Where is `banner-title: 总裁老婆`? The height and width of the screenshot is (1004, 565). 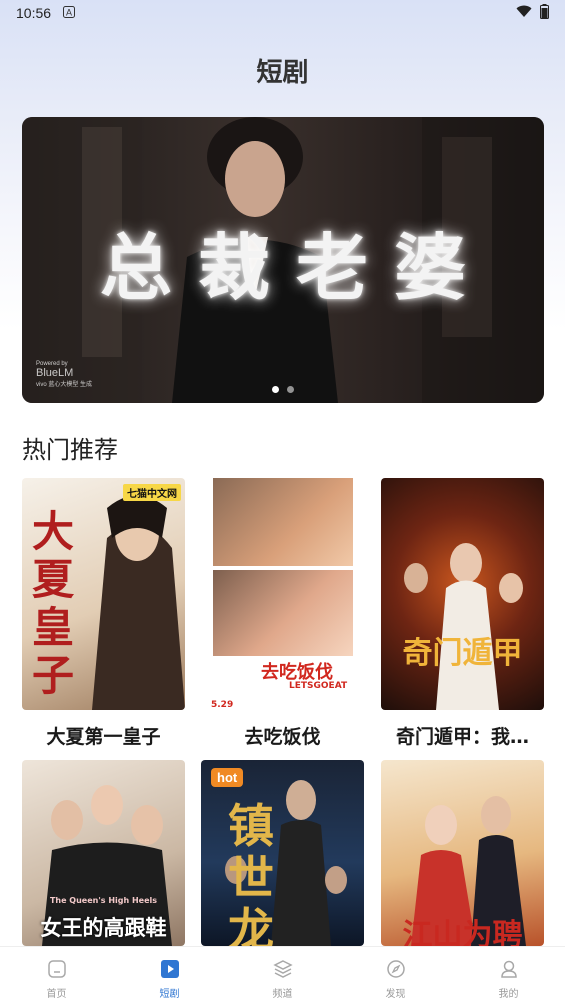 banner-title: 总裁老婆 is located at coordinates (295, 267).